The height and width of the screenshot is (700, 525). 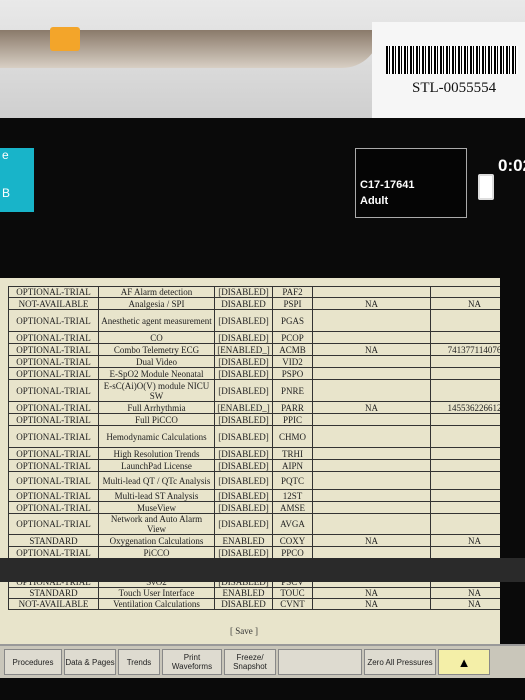 I want to click on data-pages-button: Data & Pages, so click(x=90, y=662).